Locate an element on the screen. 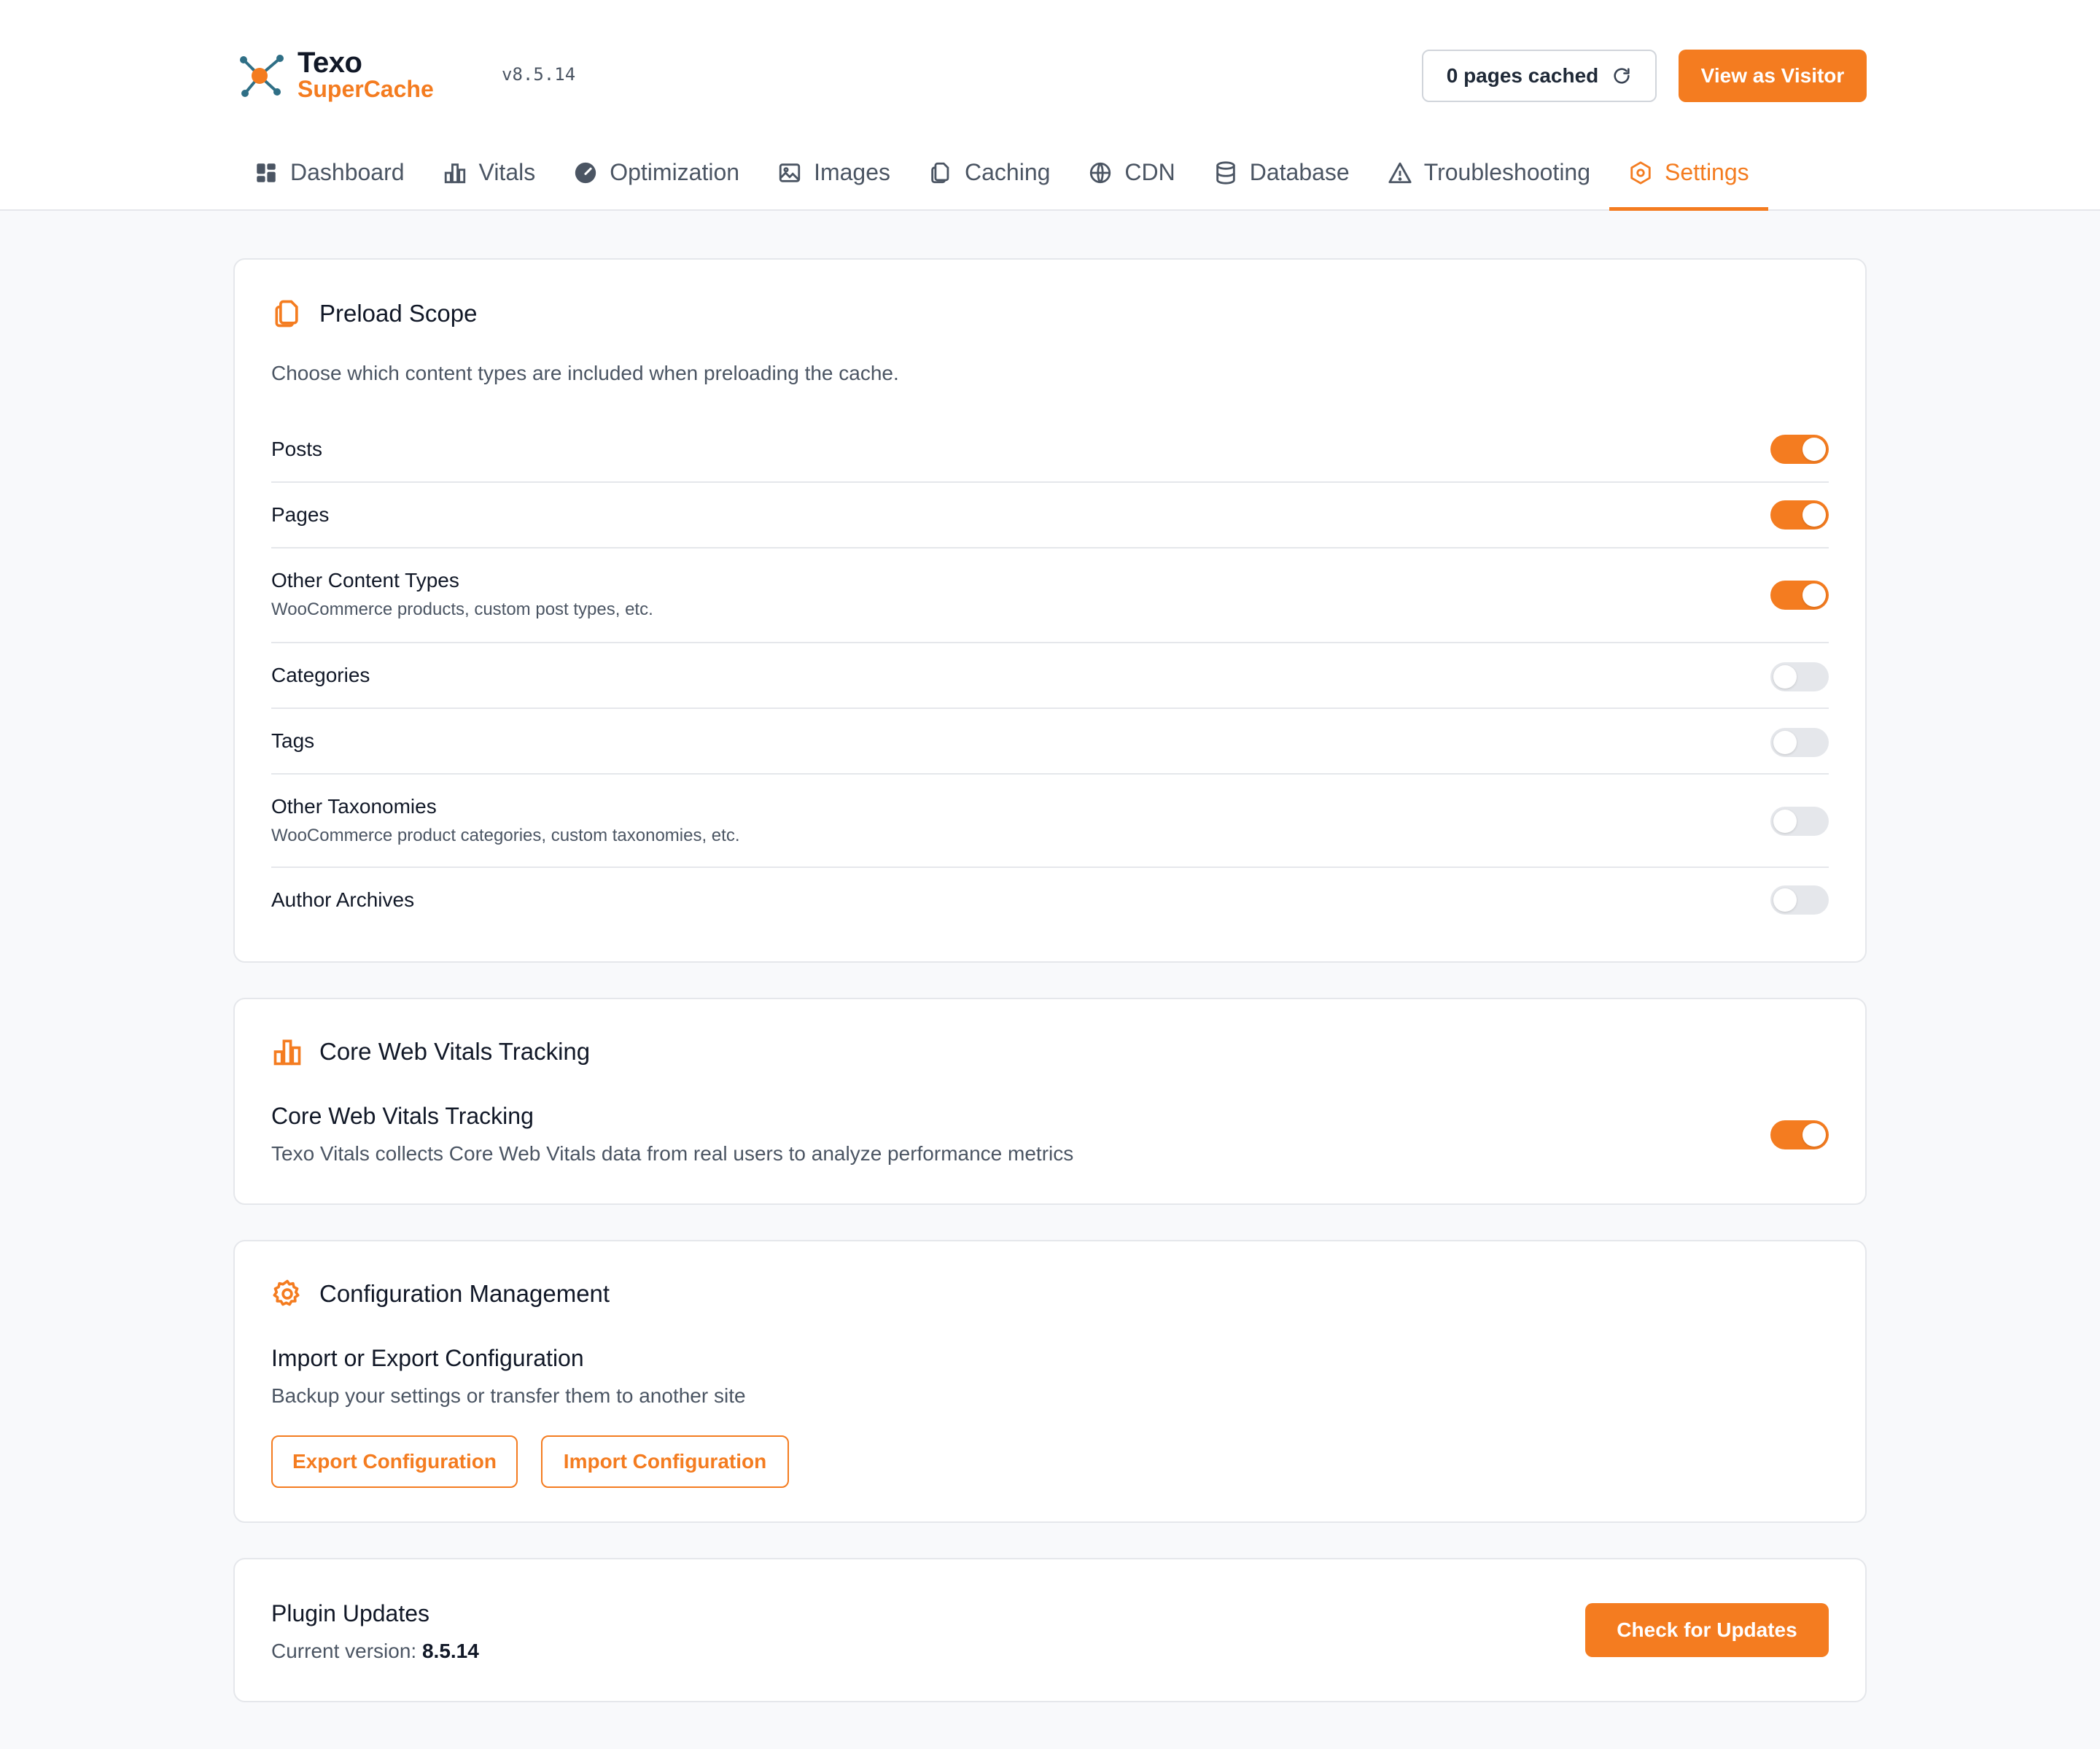 The image size is (2100, 1749). configuration-header: Configuration Management is located at coordinates (440, 1294).